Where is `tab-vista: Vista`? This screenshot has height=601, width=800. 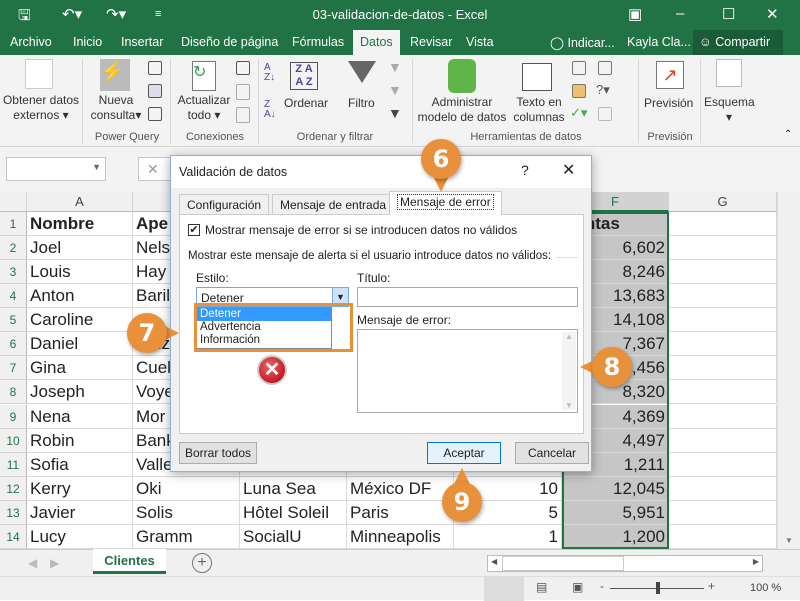
tab-vista: Vista is located at coordinates (480, 42).